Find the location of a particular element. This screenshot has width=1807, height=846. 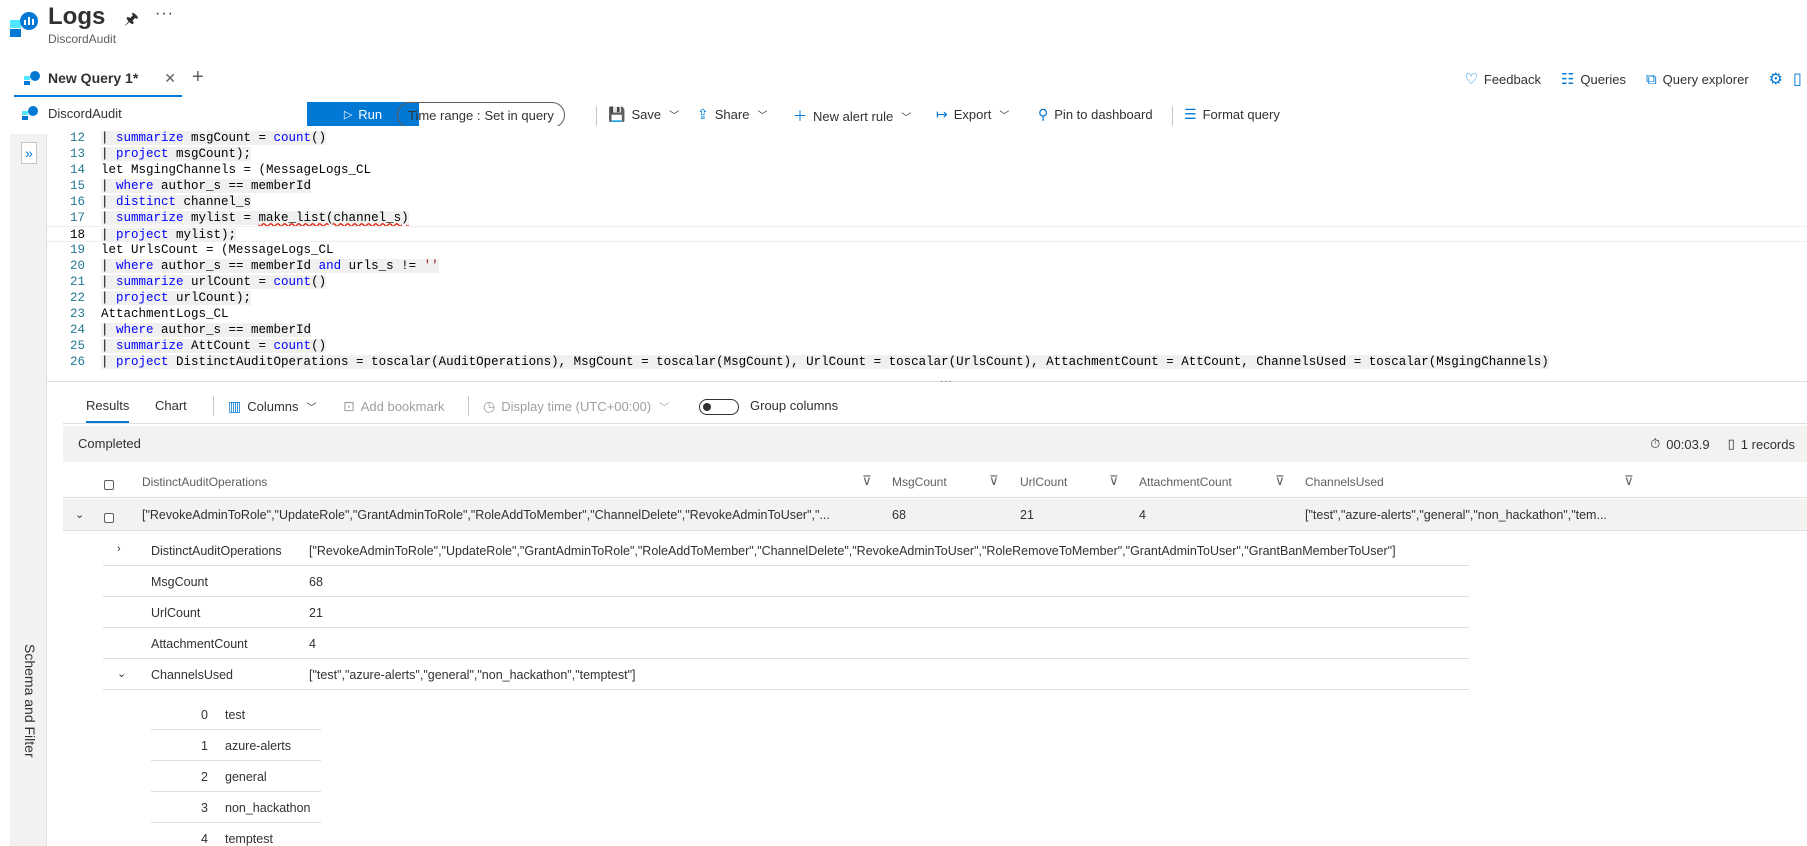

gear-icon: ⚙ is located at coordinates (1776, 79).